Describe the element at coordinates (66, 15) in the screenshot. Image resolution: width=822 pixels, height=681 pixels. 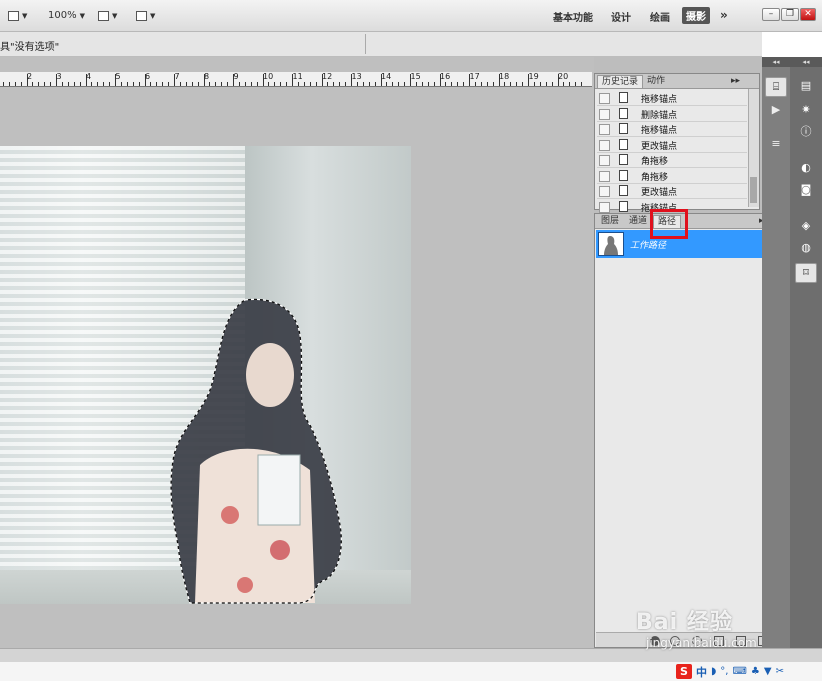
I see `zoom-level-dropdown: 100% ▼` at that location.